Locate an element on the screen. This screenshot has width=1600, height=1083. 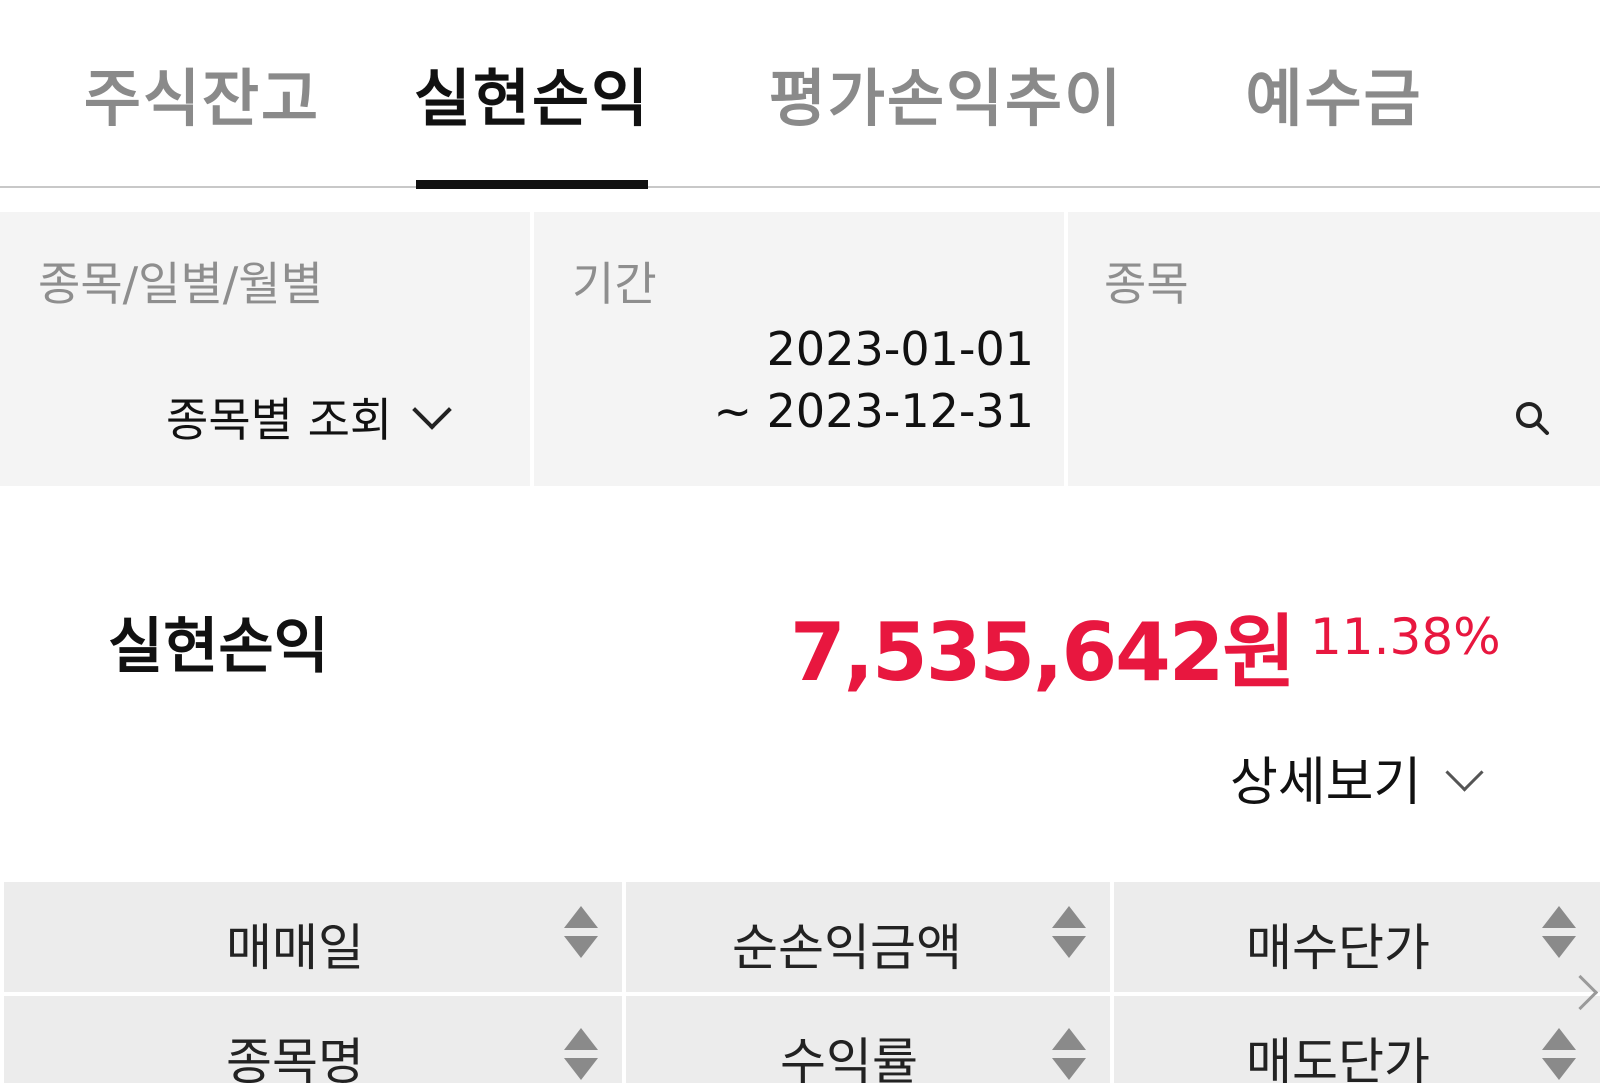
header-net-pnl-amount: 순손익금액 is located at coordinates (868, 937).